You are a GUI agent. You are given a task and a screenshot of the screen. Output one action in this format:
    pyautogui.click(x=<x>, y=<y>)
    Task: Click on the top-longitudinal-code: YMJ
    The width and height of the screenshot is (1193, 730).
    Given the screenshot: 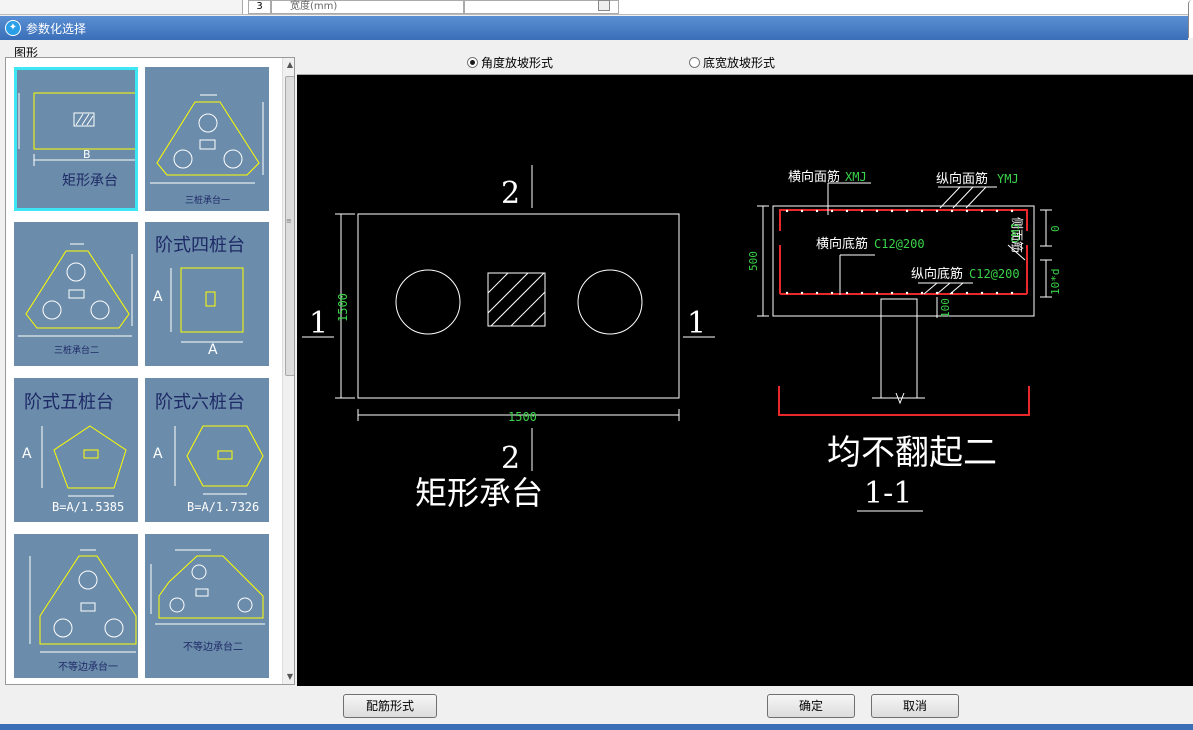 What is the action you would take?
    pyautogui.click(x=1008, y=179)
    